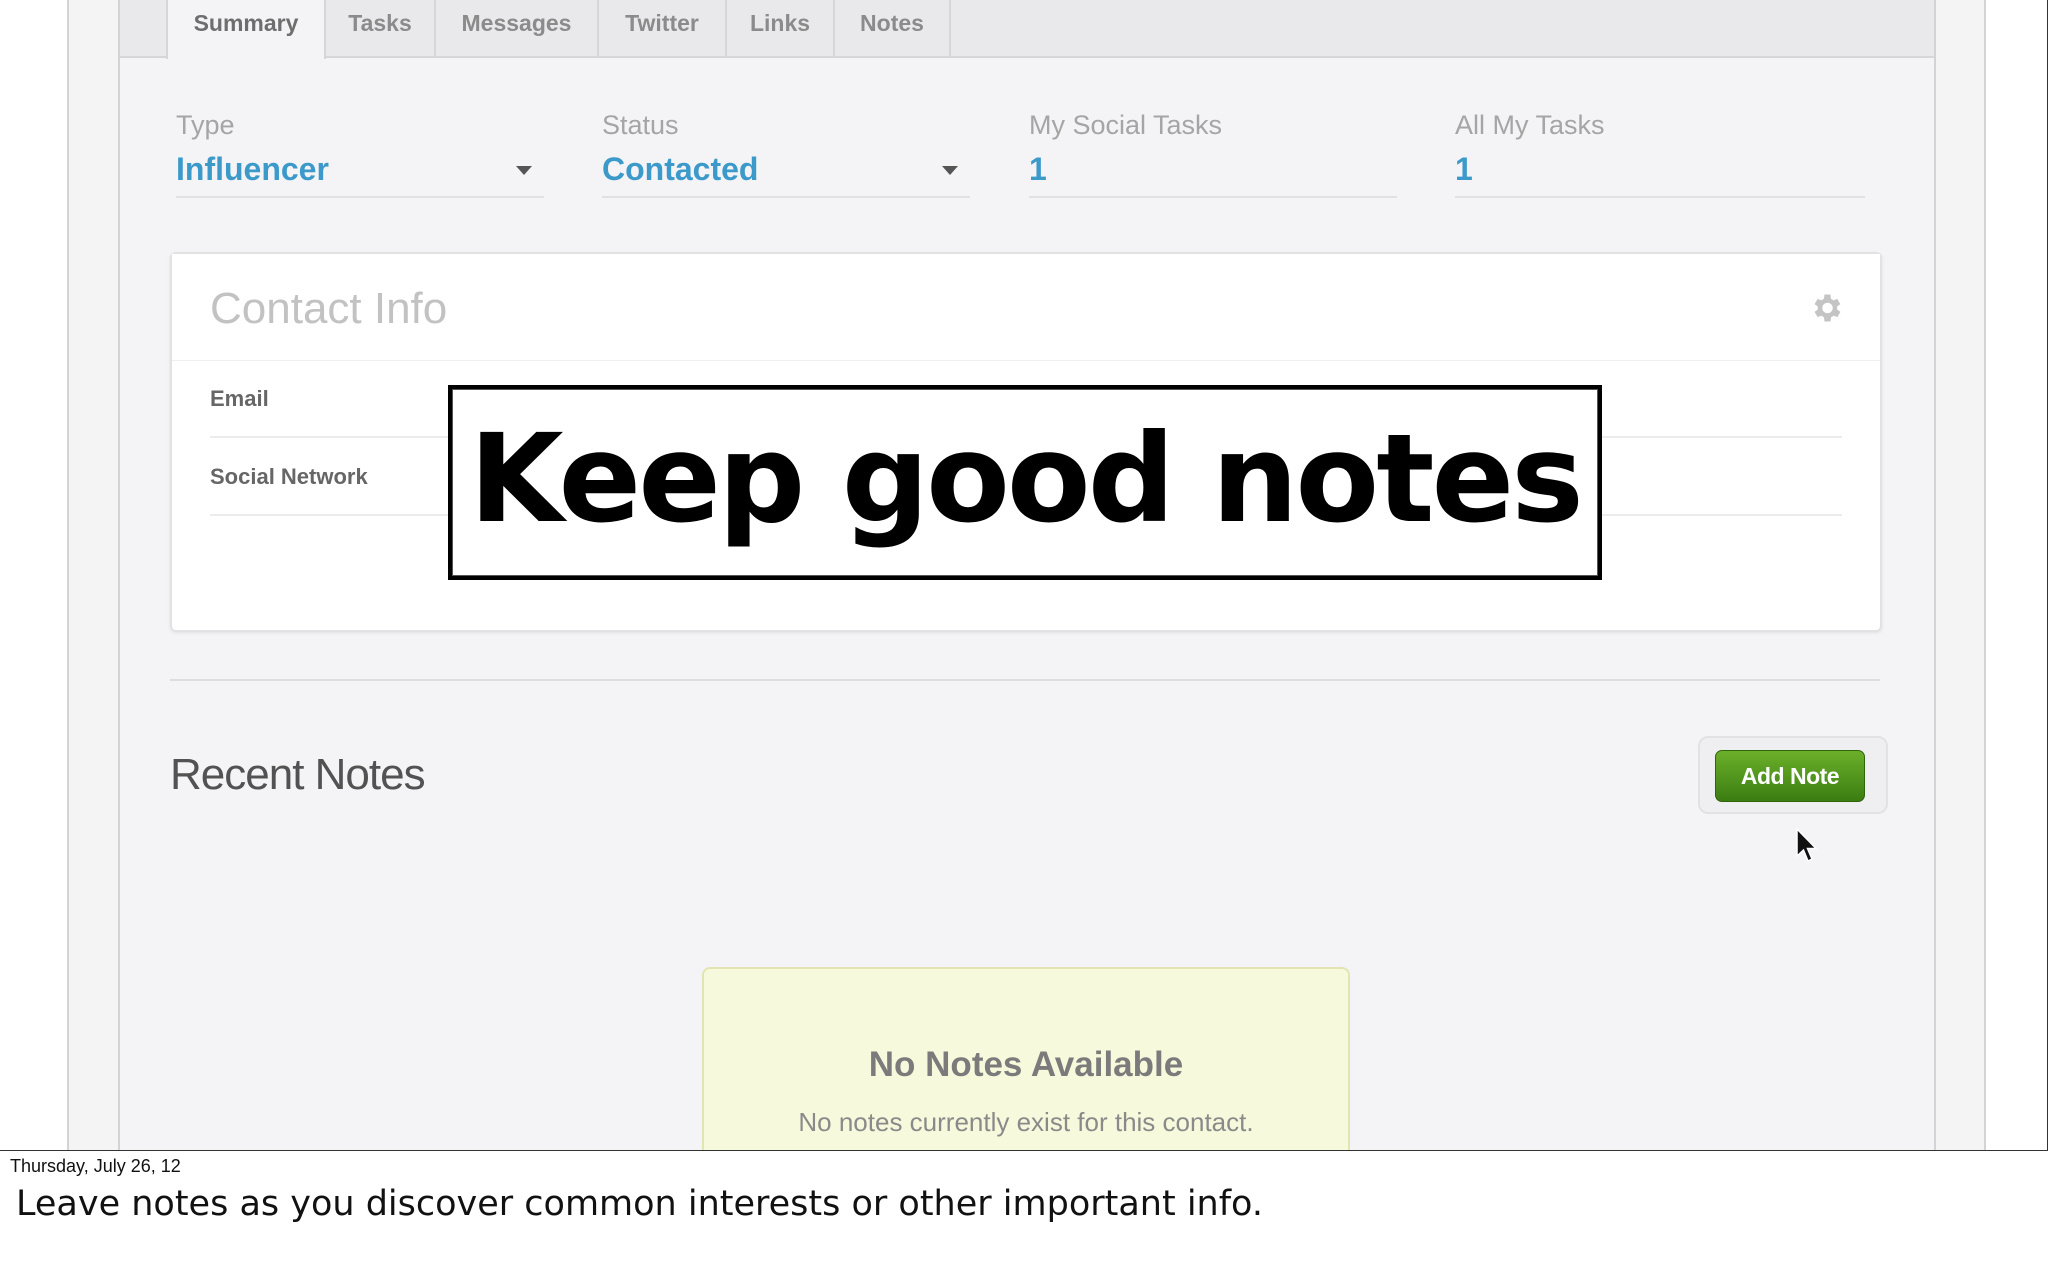 Image resolution: width=2048 pixels, height=1267 pixels. What do you see at coordinates (289, 476) in the screenshot?
I see `social-network-label: Social Network` at bounding box center [289, 476].